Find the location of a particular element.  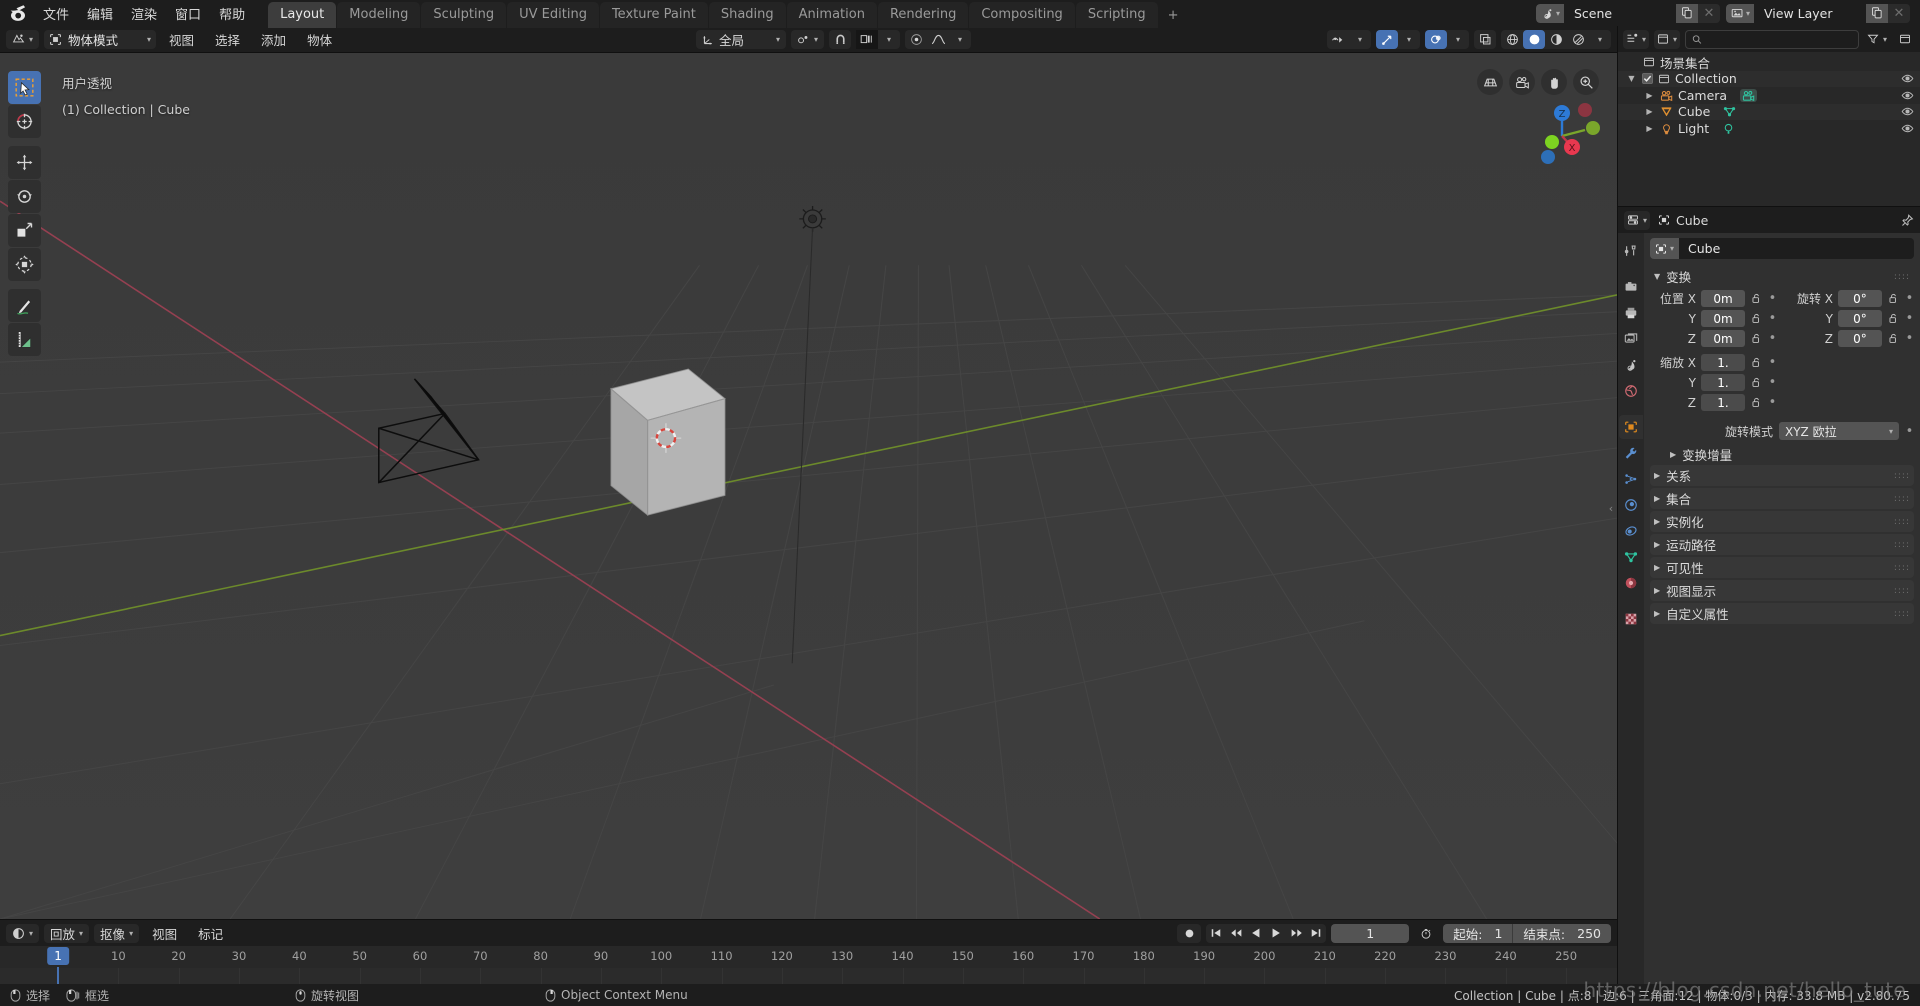

outliner-search-input is located at coordinates (1779, 39).